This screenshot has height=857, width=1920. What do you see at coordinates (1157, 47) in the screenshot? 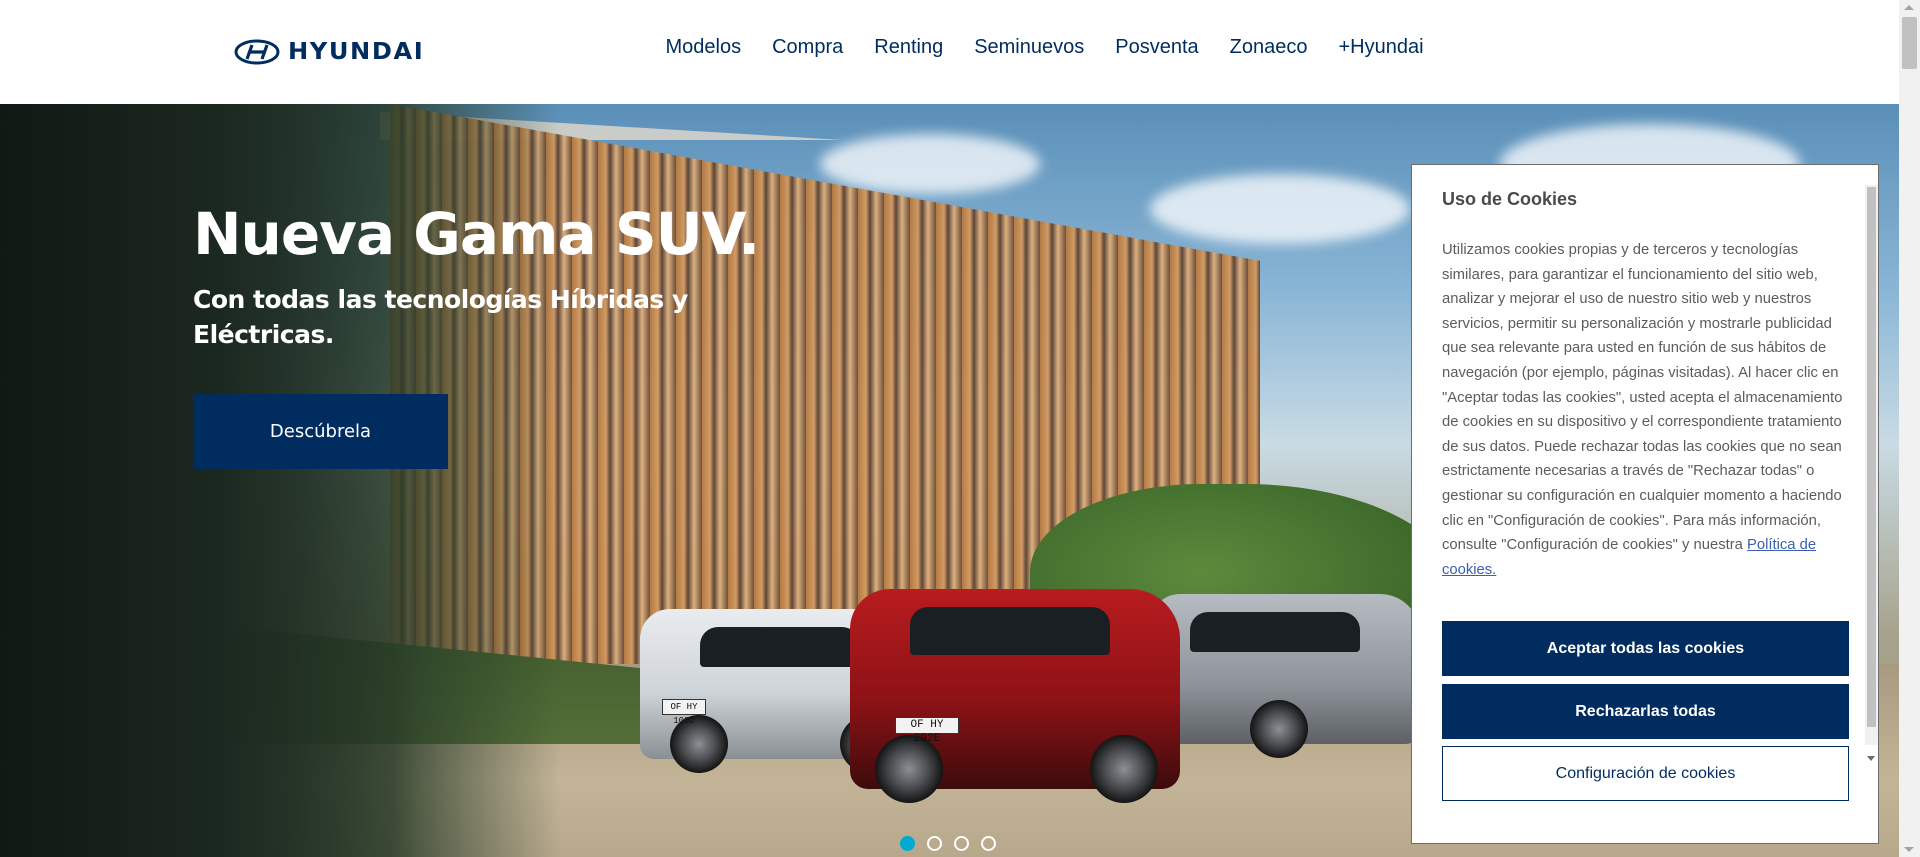
I see `nav-item-posventa: Posventa` at bounding box center [1157, 47].